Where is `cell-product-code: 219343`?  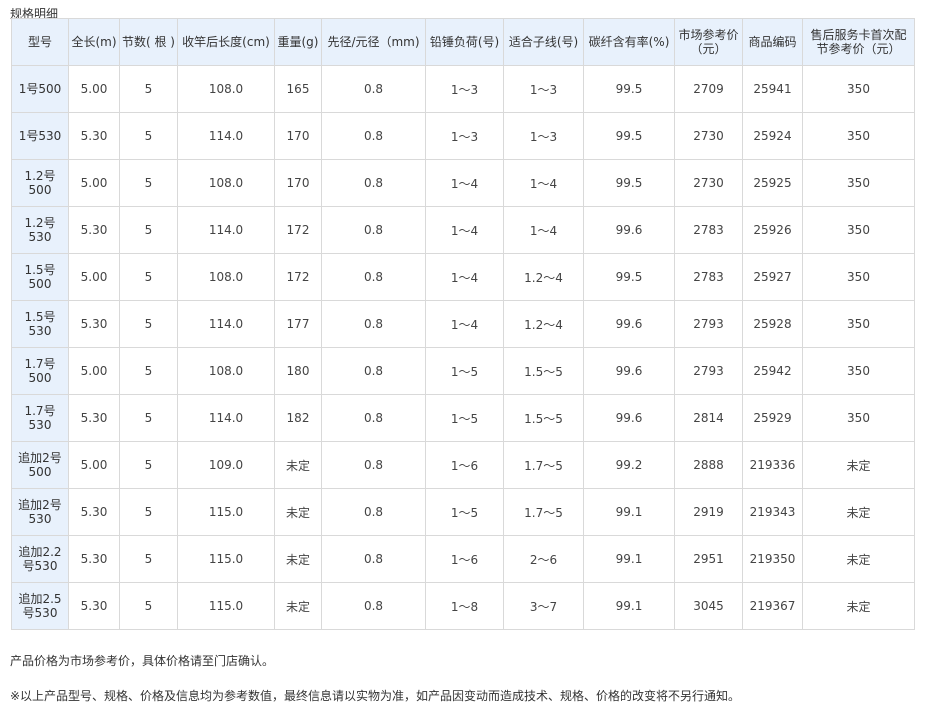 cell-product-code: 219343 is located at coordinates (772, 512).